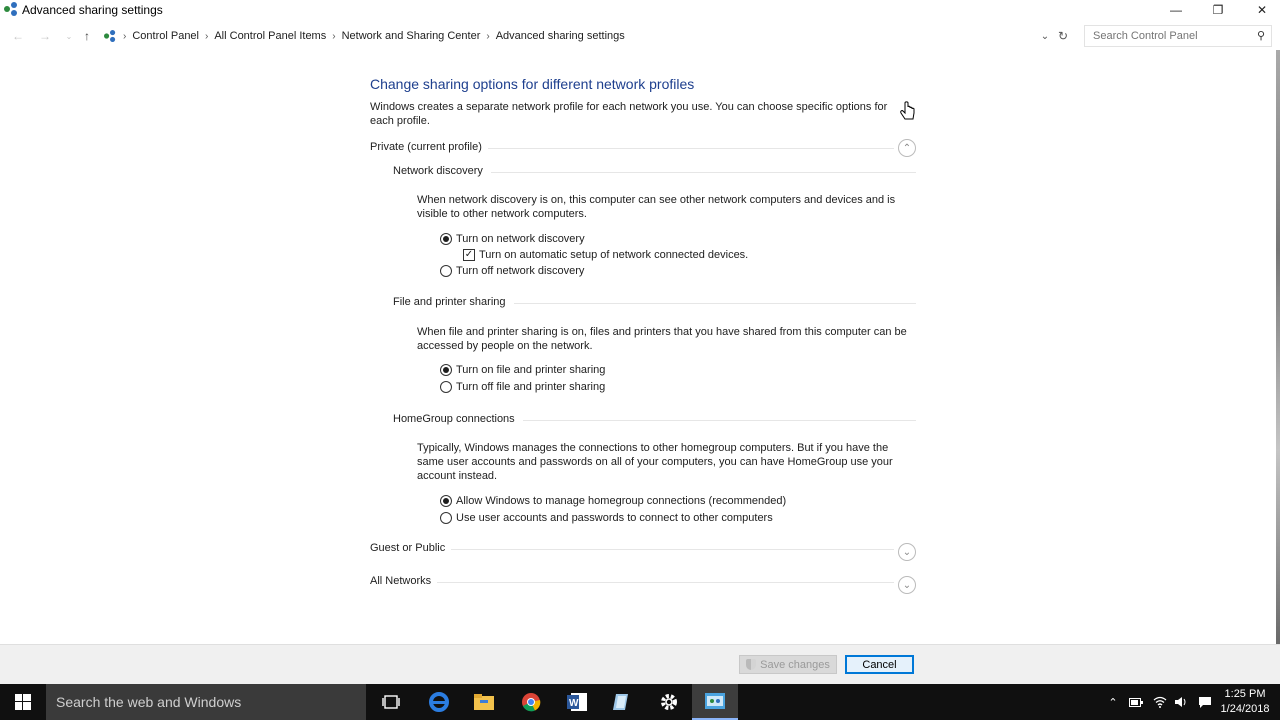  What do you see at coordinates (643, 552) in the screenshot?
I see `profile-guest-public: Guest or Public ⌄` at bounding box center [643, 552].